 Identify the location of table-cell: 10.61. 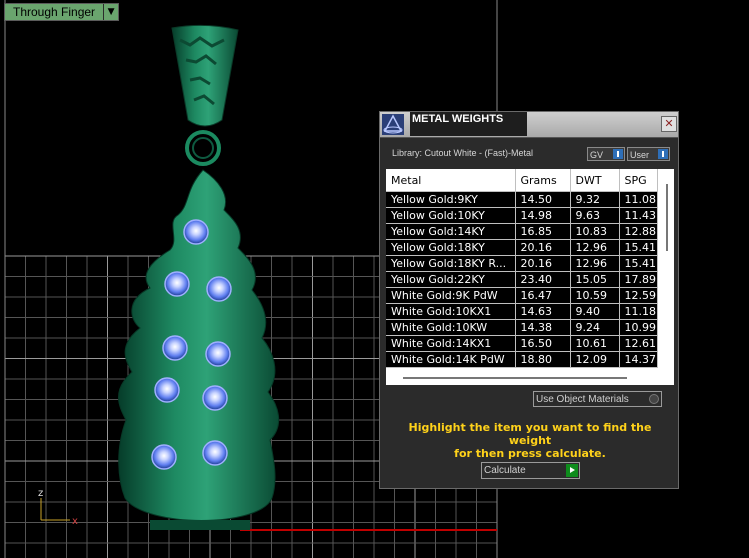
(595, 343).